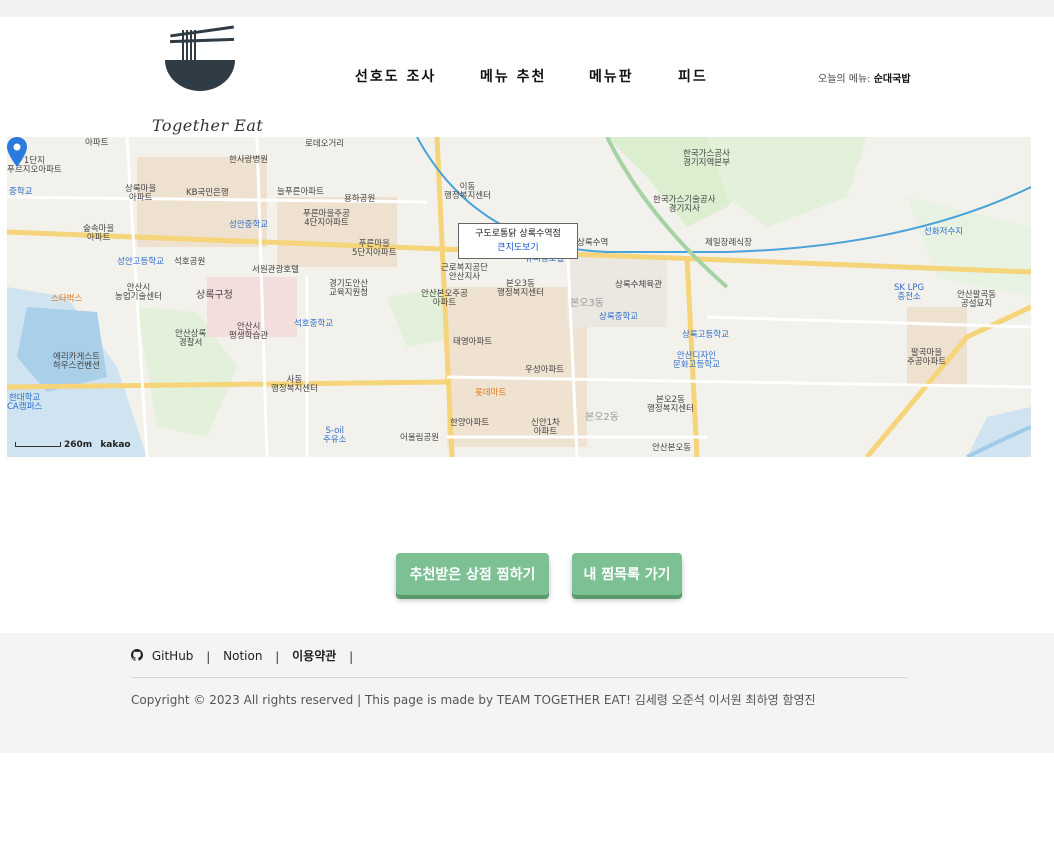 This screenshot has width=1054, height=861. What do you see at coordinates (977, 300) in the screenshot?
I see `map-label: 안산팔곡동 공설묘지` at bounding box center [977, 300].